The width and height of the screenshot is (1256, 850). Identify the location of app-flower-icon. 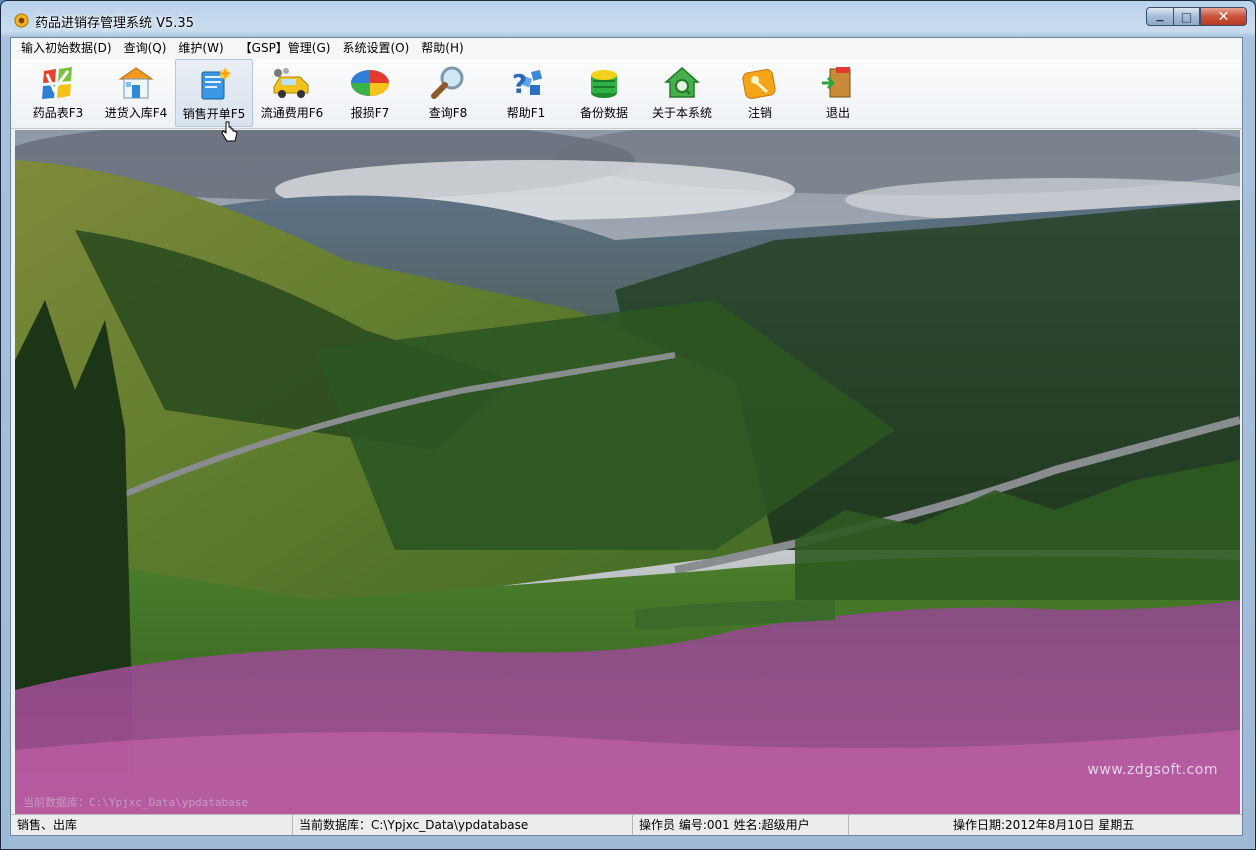
(21, 20).